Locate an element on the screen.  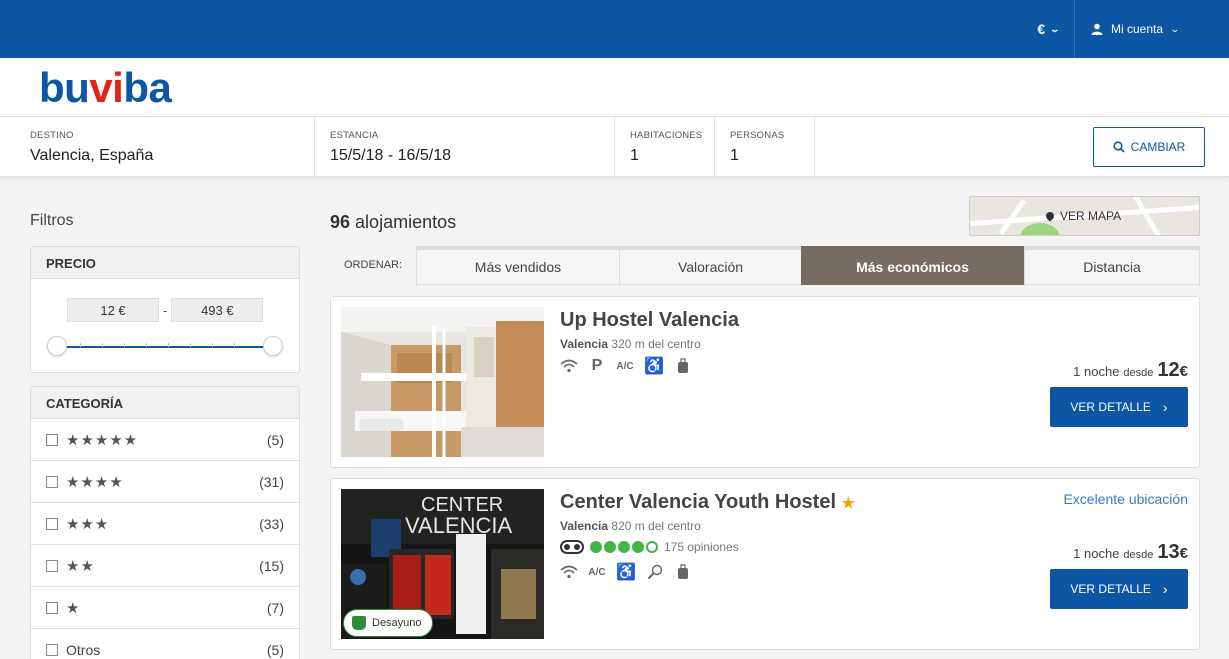
account-menu: Mi cuenta ⌄ is located at coordinates (1152, 29).